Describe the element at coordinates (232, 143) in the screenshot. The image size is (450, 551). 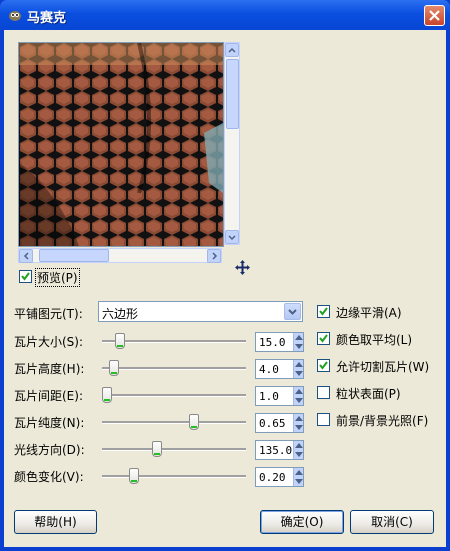
I see `preview-vertical-scrollbar` at that location.